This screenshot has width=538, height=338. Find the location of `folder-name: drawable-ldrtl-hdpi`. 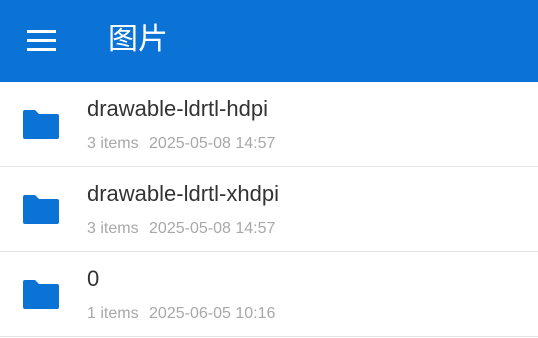

folder-name: drawable-ldrtl-hdpi is located at coordinates (177, 108).